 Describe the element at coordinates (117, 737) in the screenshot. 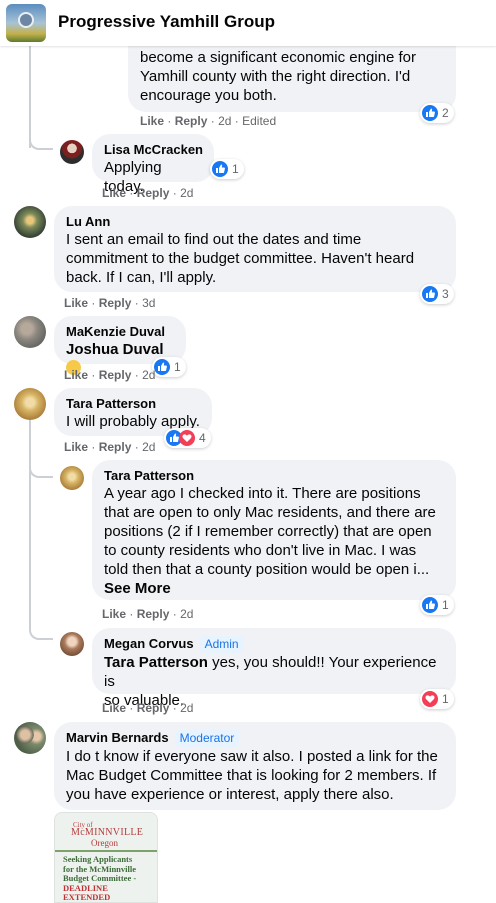

I see `author-name: Marvin Bernards` at that location.